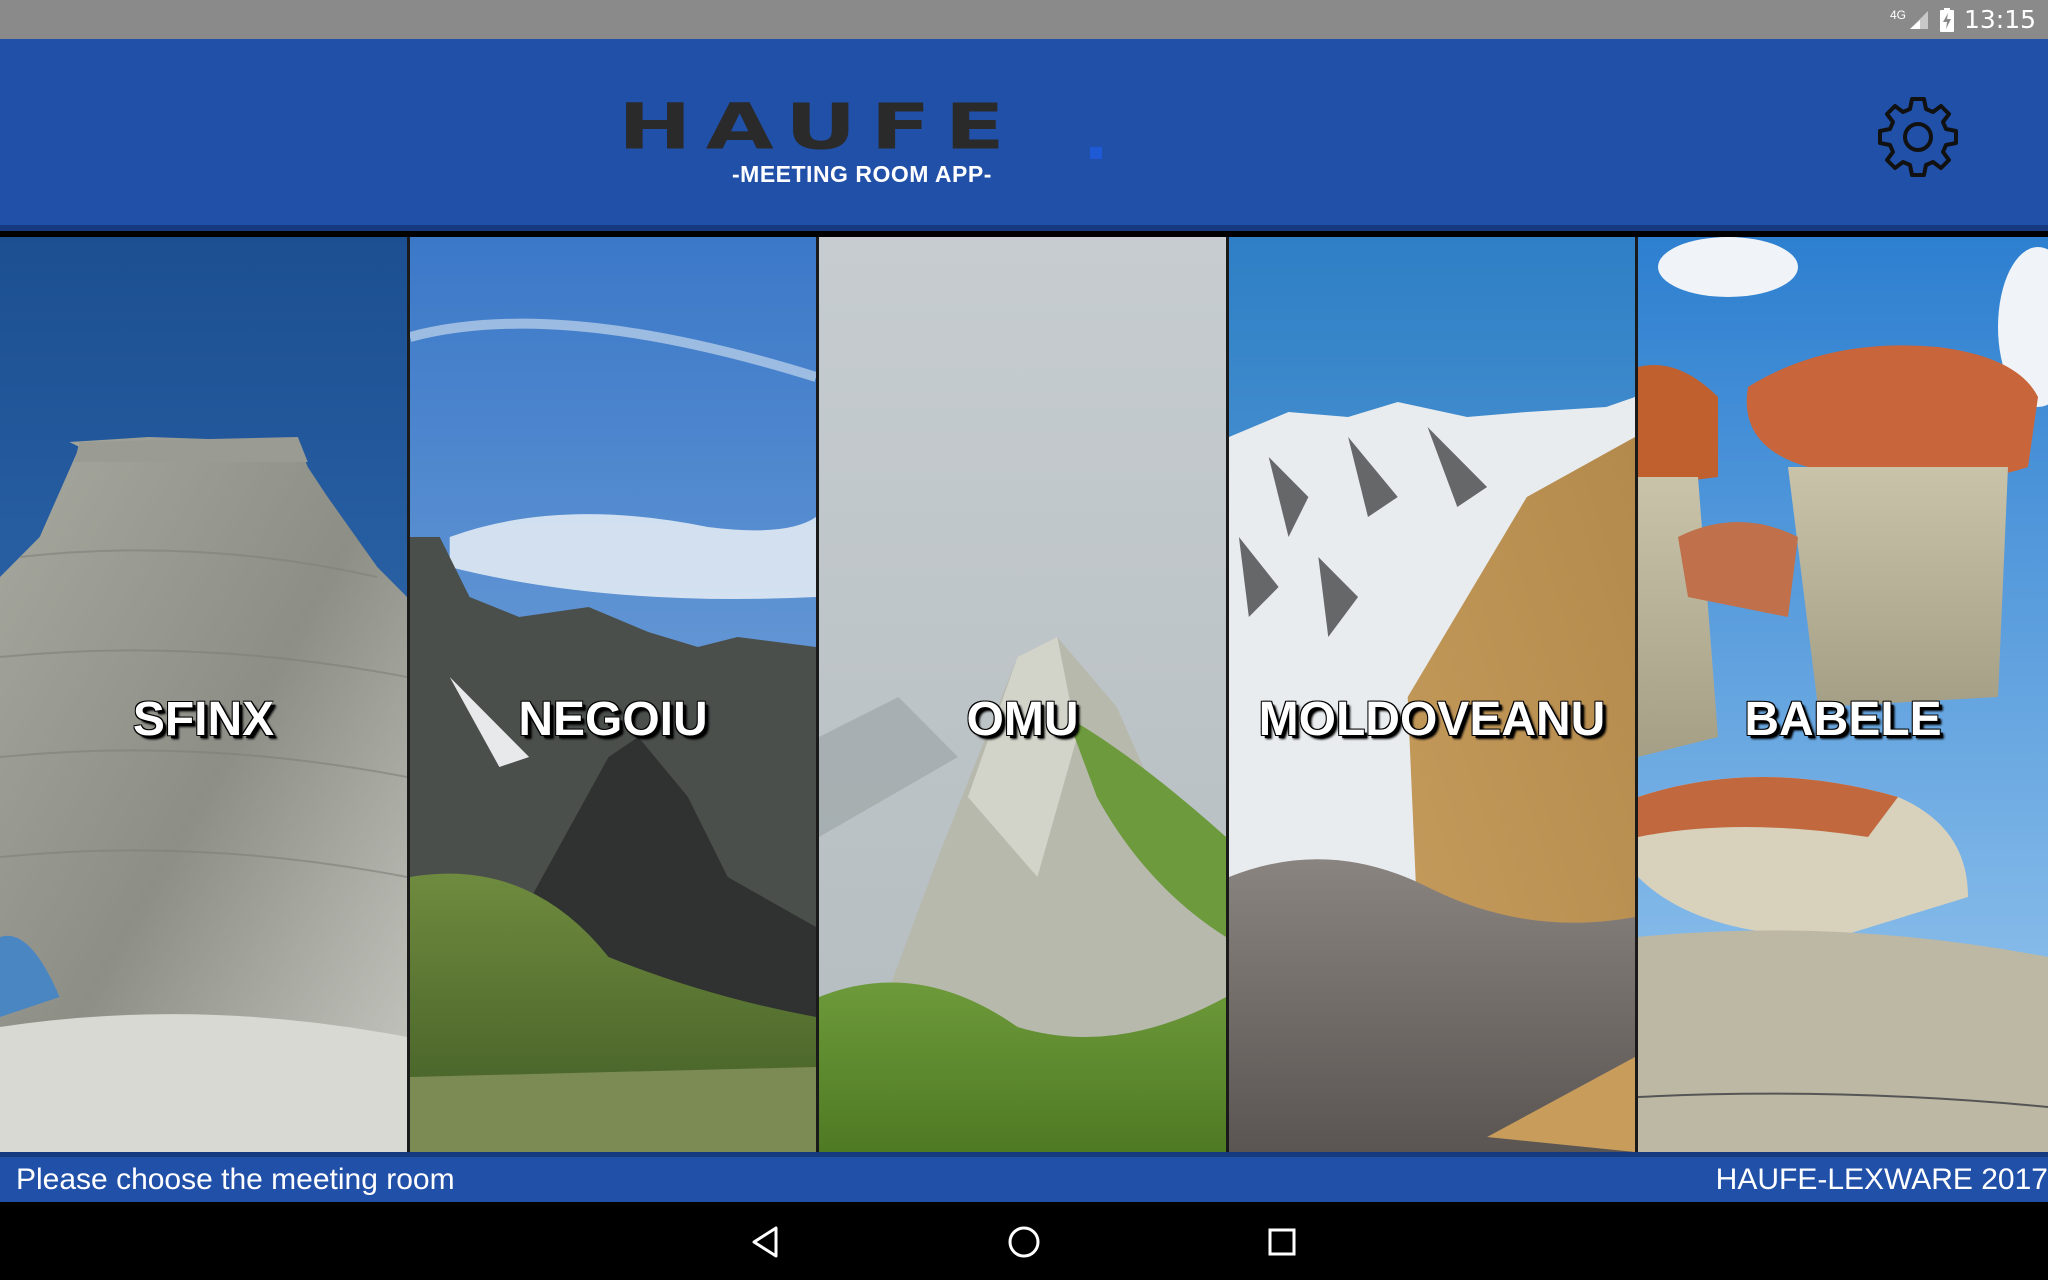 This screenshot has width=2048, height=1280. What do you see at coordinates (1843, 719) in the screenshot?
I see `room-label: BABELE` at bounding box center [1843, 719].